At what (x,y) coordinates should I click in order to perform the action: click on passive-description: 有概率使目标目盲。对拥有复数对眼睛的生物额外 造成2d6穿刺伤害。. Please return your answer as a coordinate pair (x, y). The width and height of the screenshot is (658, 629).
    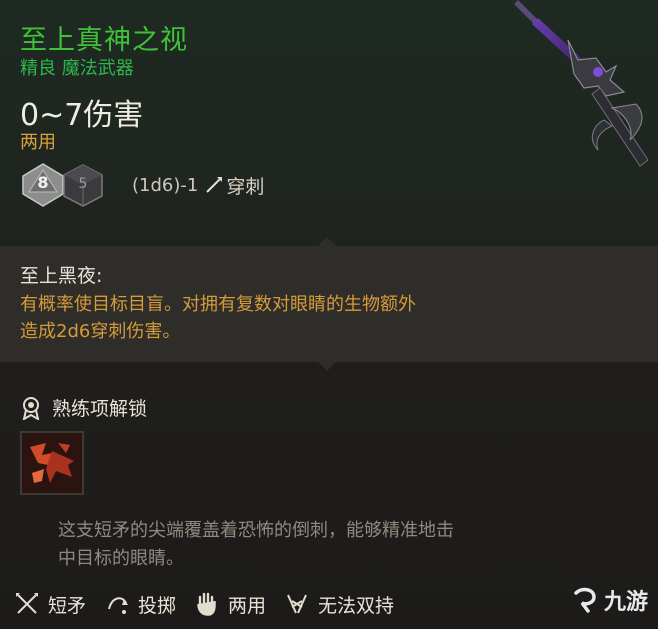
    Looking at the image, I should click on (320, 318).